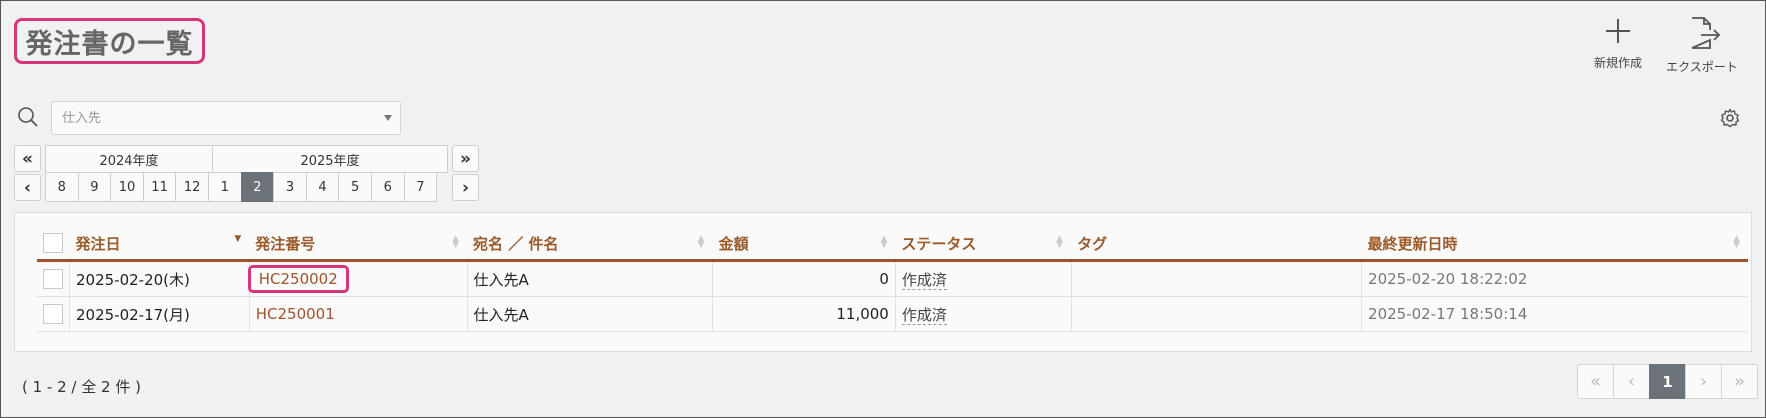 The height and width of the screenshot is (418, 1766). Describe the element at coordinates (388, 118) in the screenshot. I see `chevron-down-icon` at that location.